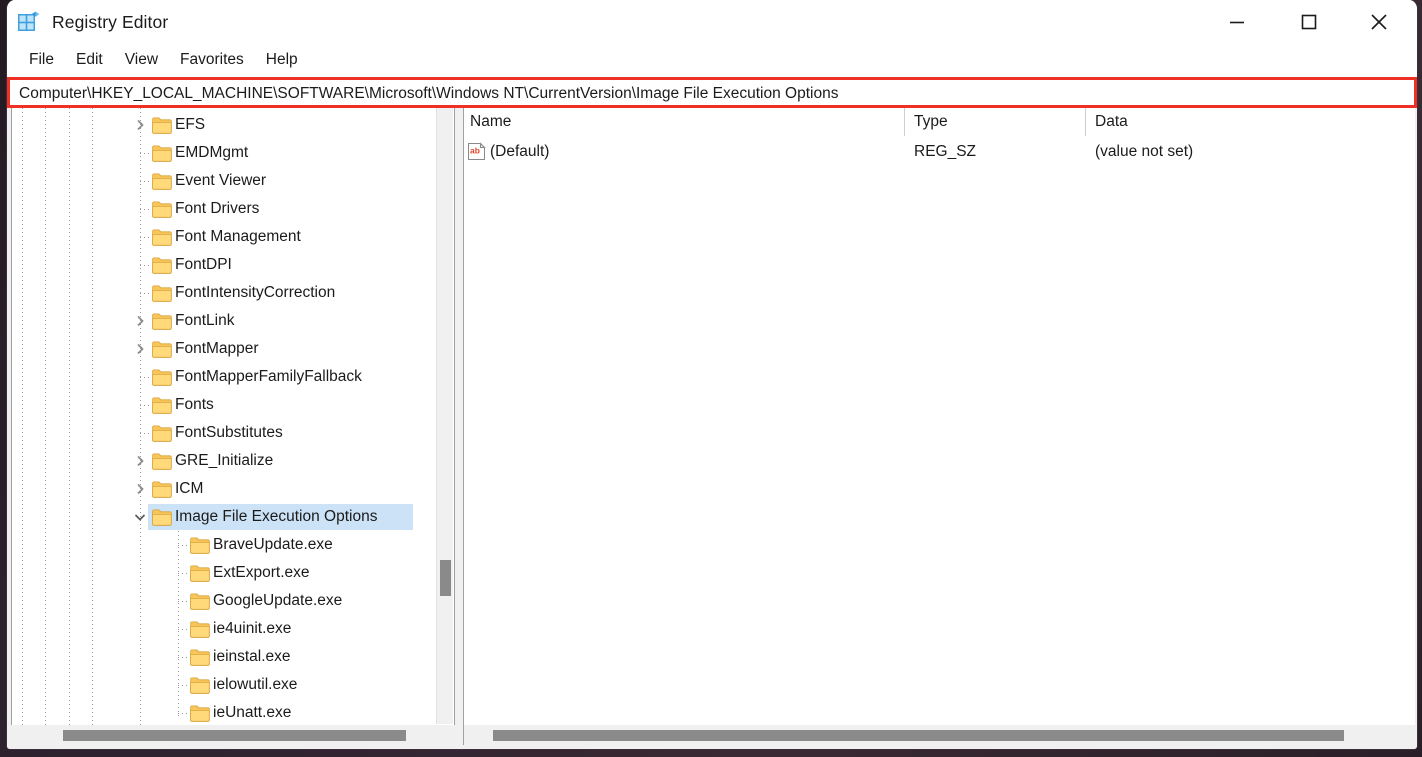 This screenshot has width=1422, height=757. Describe the element at coordinates (140, 517) in the screenshot. I see `chevron-down-icon` at that location.